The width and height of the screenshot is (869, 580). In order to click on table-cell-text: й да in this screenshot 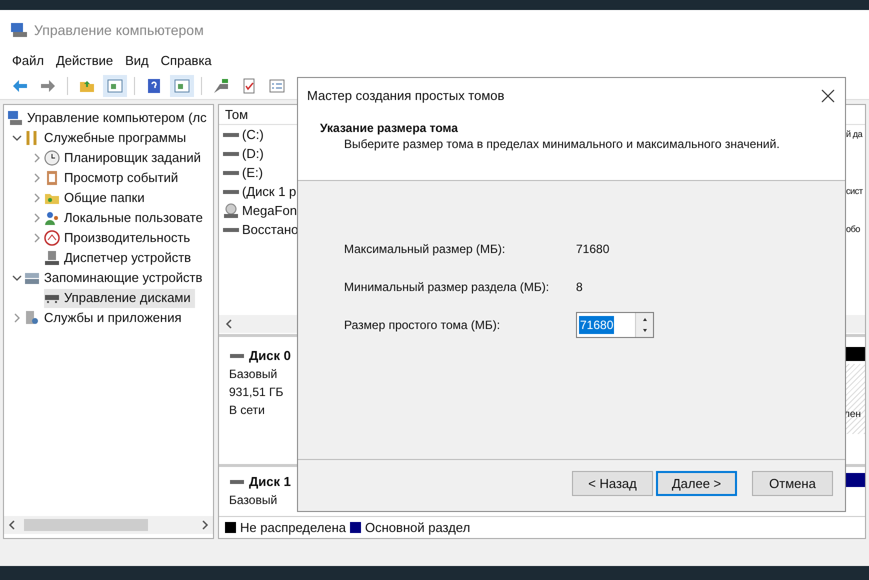, I will do `click(855, 134)`.